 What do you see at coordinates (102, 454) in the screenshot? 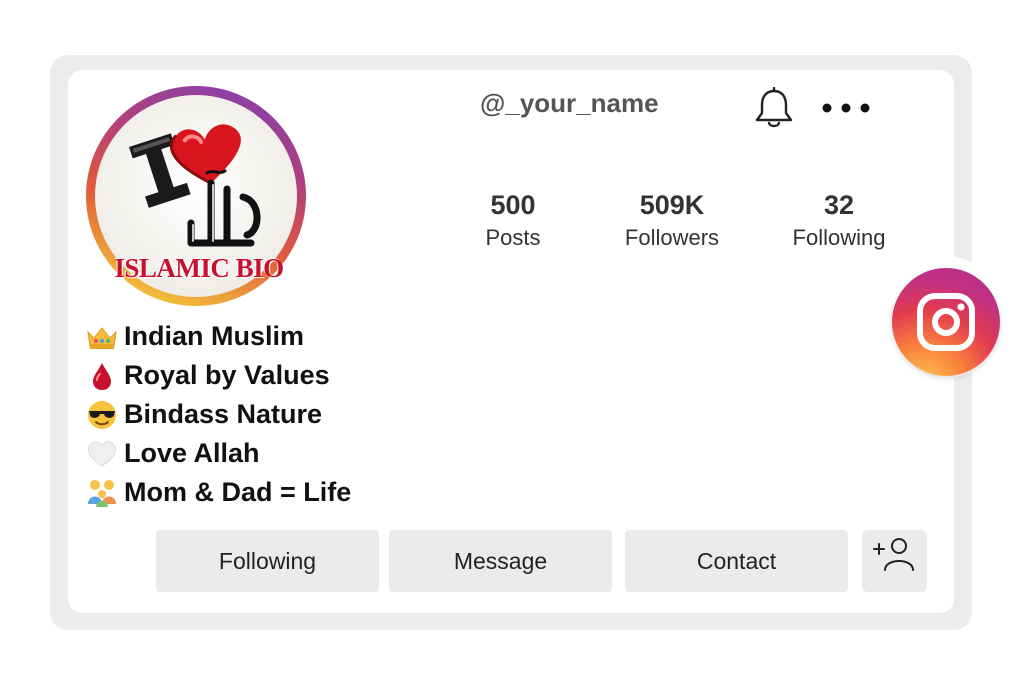
I see `white-heart-icon` at bounding box center [102, 454].